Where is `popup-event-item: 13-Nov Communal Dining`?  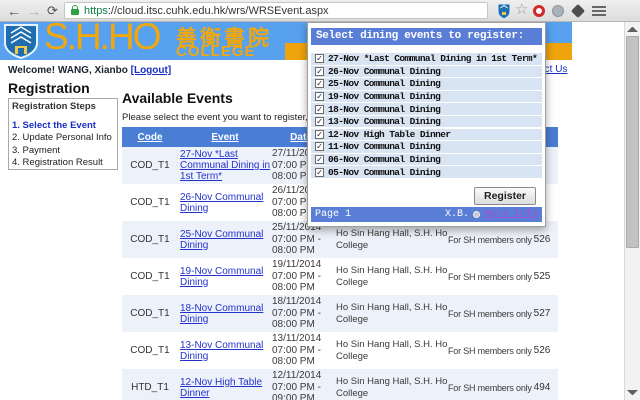
popup-event-item: 13-Nov Communal Dining is located at coordinates (426, 121).